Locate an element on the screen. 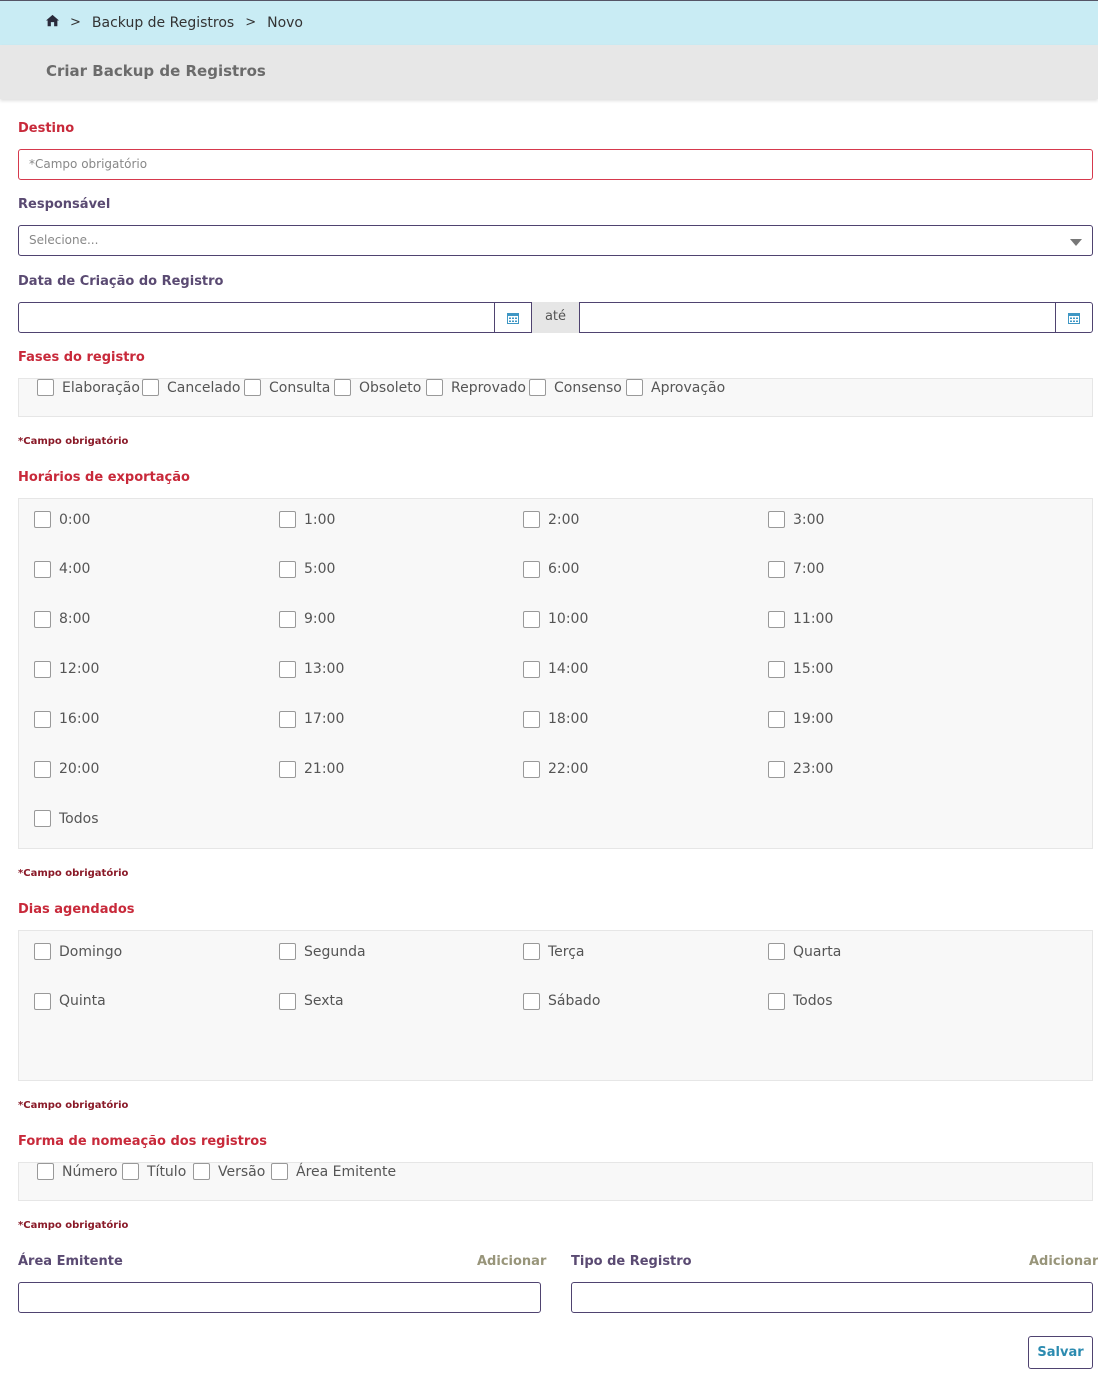 The height and width of the screenshot is (1389, 1098). horarios-checkbox: 15:00 is located at coordinates (800, 669).